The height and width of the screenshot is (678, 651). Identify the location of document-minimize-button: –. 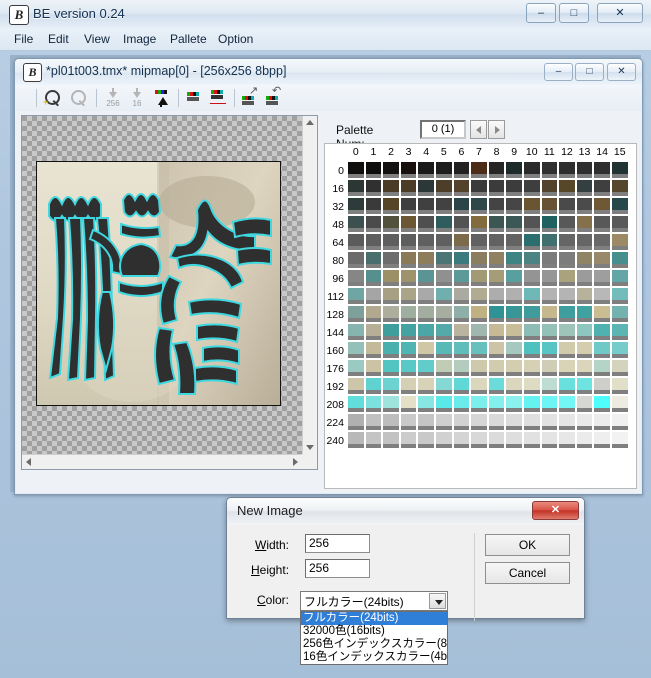
(558, 72).